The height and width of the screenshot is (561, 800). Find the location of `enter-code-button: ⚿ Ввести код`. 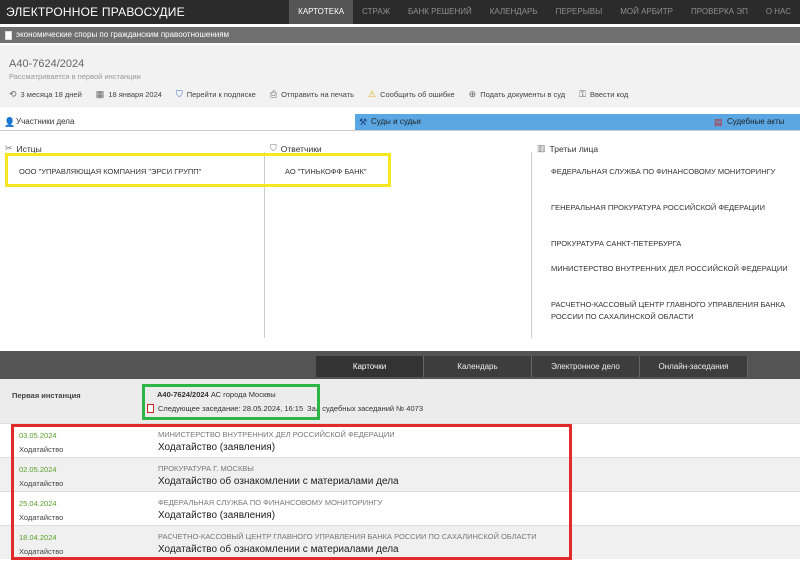

enter-code-button: ⚿ Ввести код is located at coordinates (603, 94).